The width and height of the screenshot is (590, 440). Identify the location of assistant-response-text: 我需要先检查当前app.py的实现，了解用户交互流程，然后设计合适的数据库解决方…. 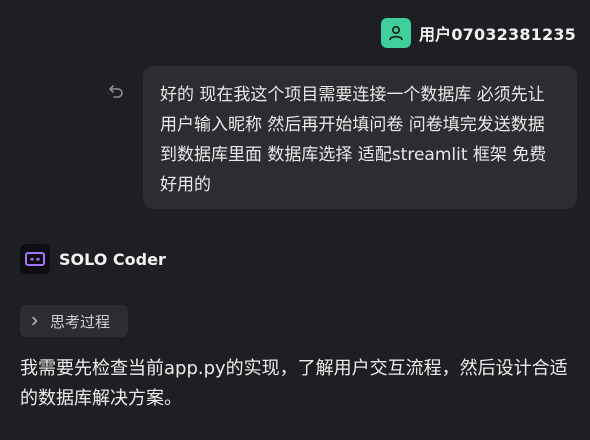
(294, 383).